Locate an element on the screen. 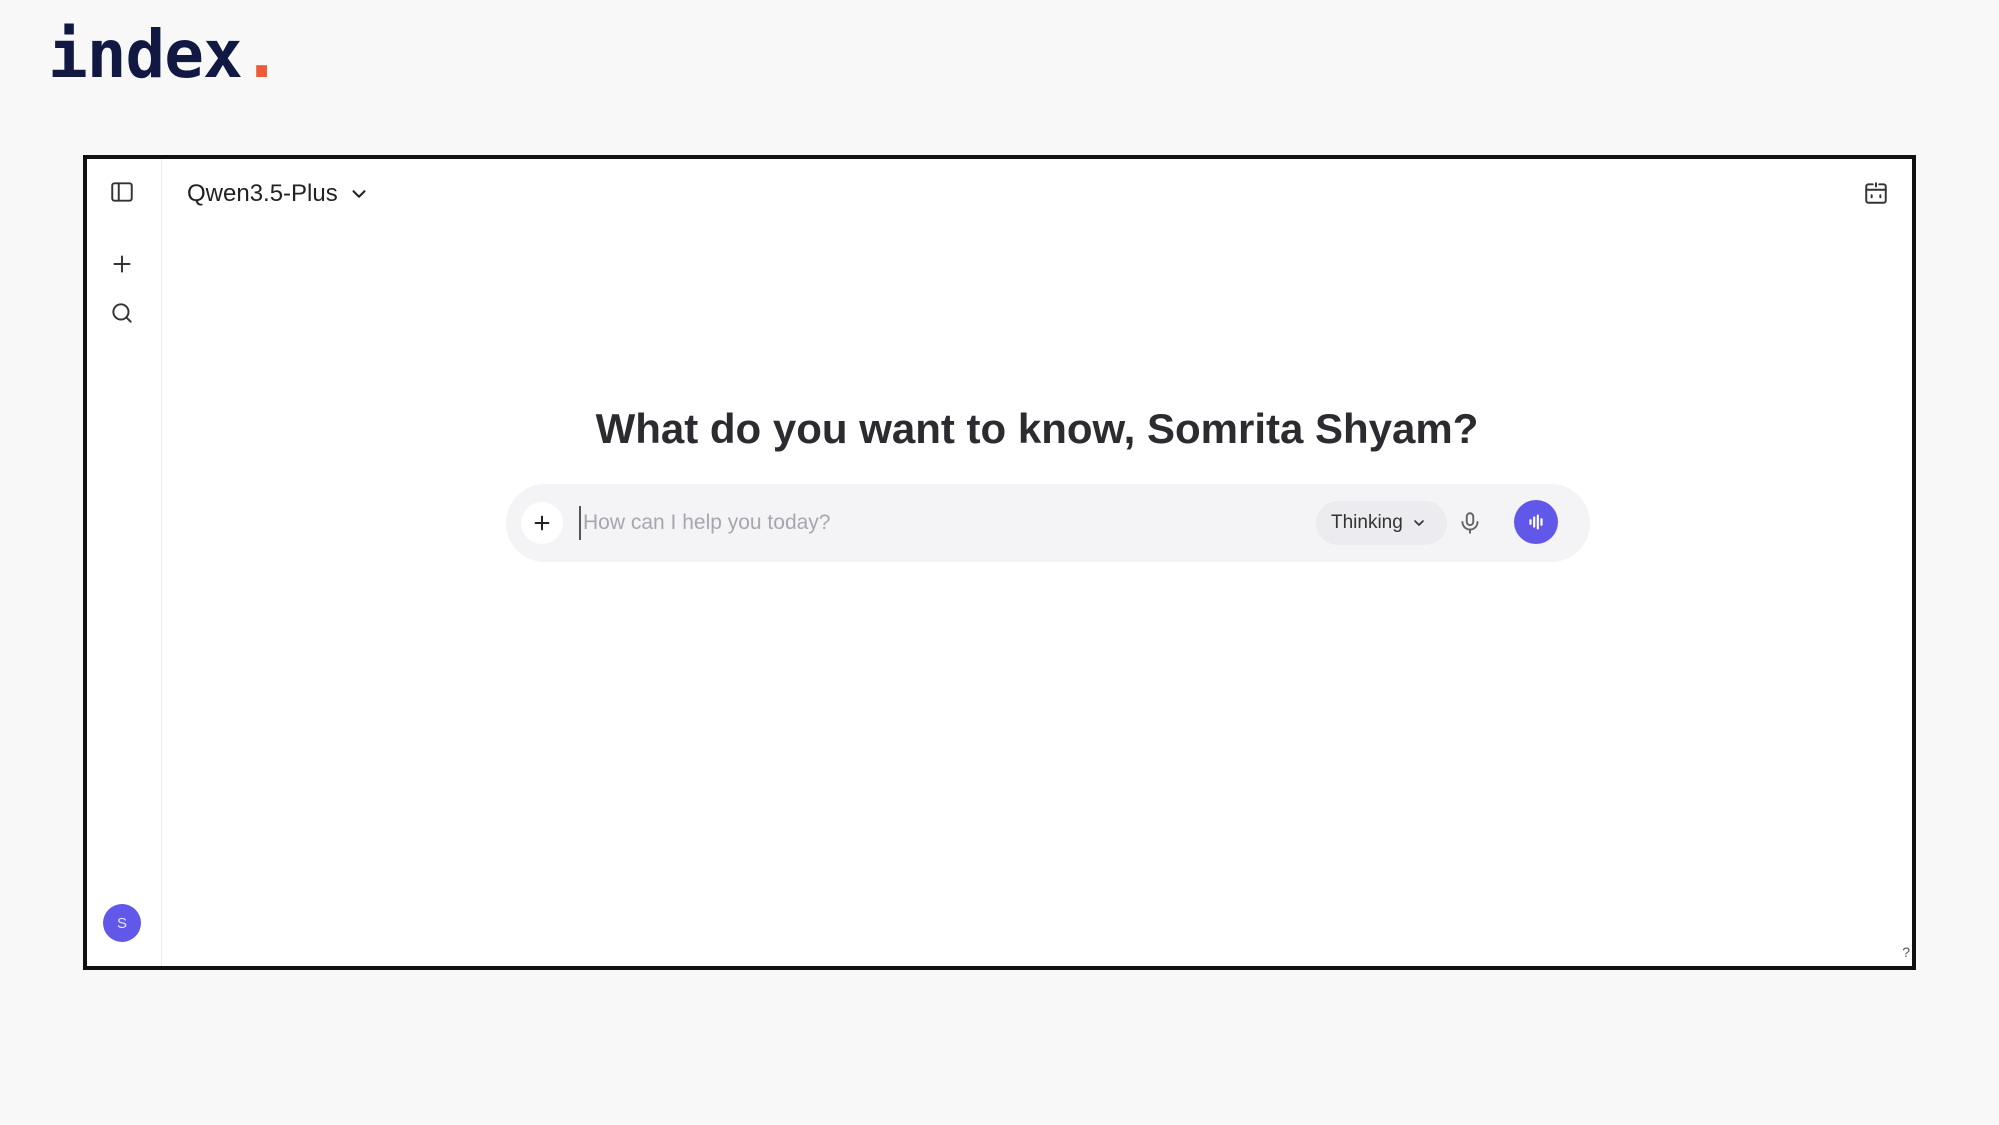 The image size is (1999, 1125). new-chat-button is located at coordinates (122, 264).